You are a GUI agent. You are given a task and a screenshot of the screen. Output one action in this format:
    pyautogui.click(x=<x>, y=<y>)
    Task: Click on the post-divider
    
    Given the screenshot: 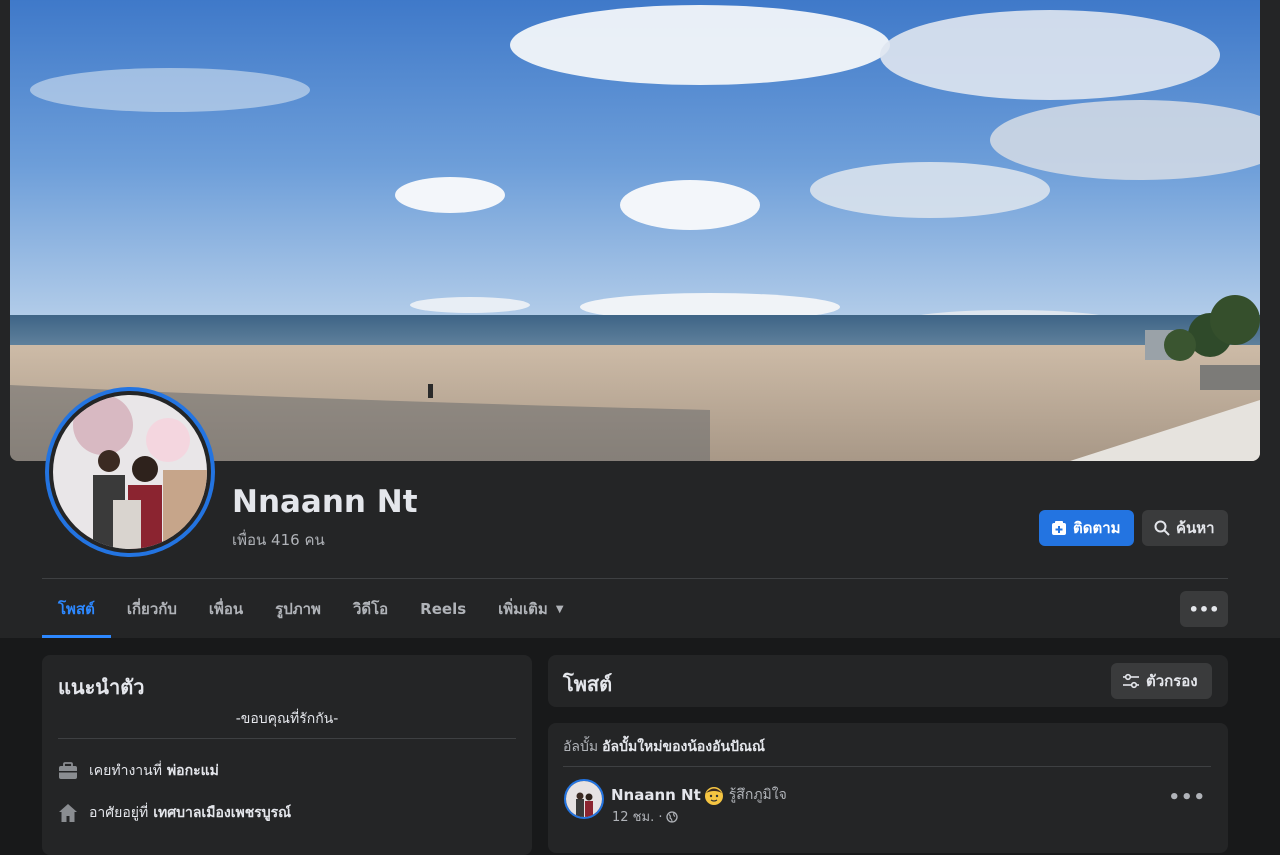 What is the action you would take?
    pyautogui.click(x=887, y=766)
    